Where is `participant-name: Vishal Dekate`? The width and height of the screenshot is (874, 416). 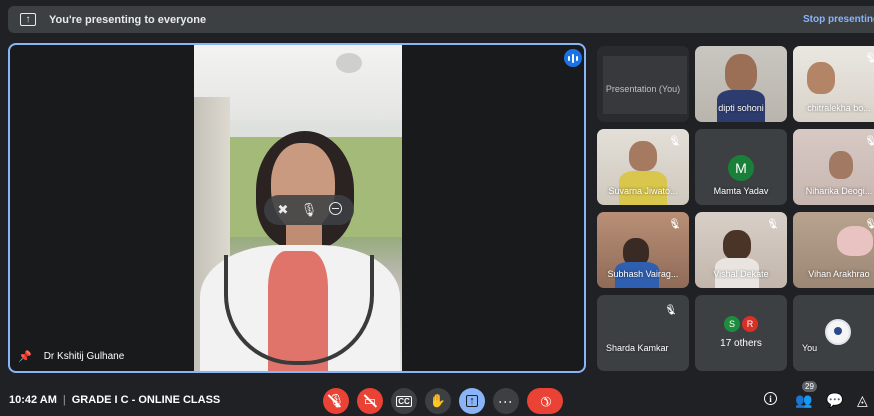 participant-name: Vishal Dekate is located at coordinates (741, 274).